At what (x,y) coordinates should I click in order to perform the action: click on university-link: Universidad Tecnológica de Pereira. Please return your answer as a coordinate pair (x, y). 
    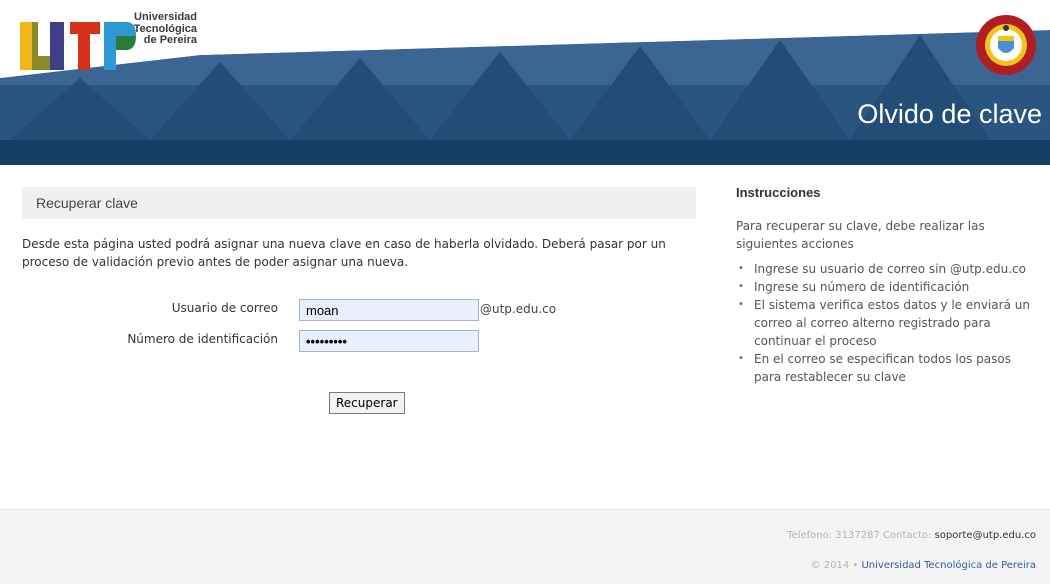
    Looking at the image, I should click on (948, 565).